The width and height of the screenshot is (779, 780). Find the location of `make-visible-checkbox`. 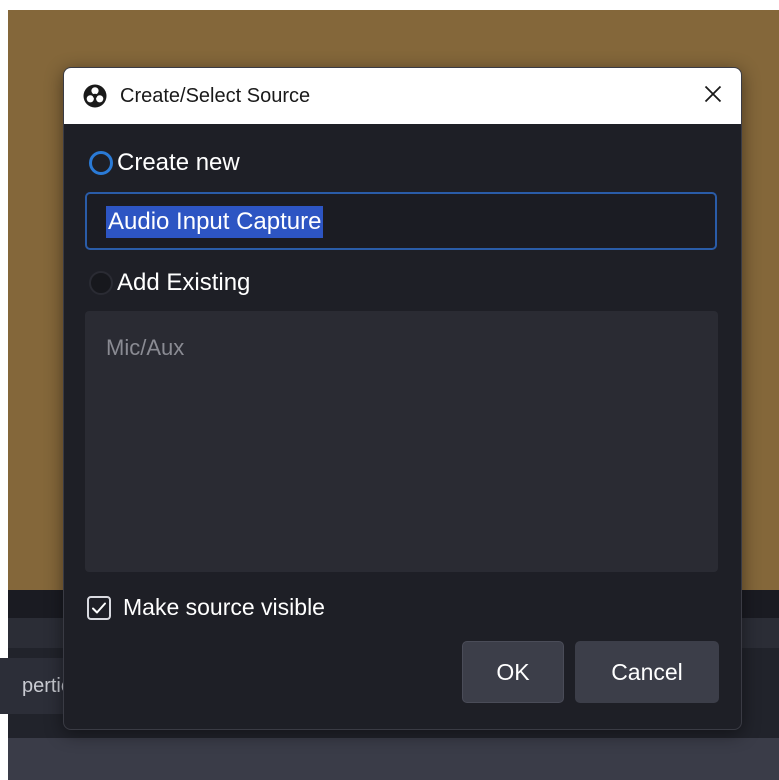

make-visible-checkbox is located at coordinates (99, 607).